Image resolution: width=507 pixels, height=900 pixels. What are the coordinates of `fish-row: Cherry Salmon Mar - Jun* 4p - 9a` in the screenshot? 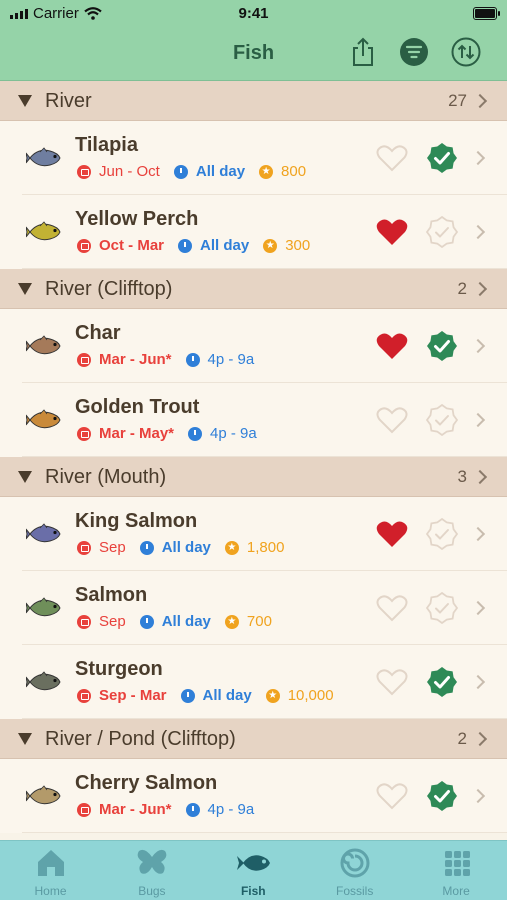 It's located at (253, 796).